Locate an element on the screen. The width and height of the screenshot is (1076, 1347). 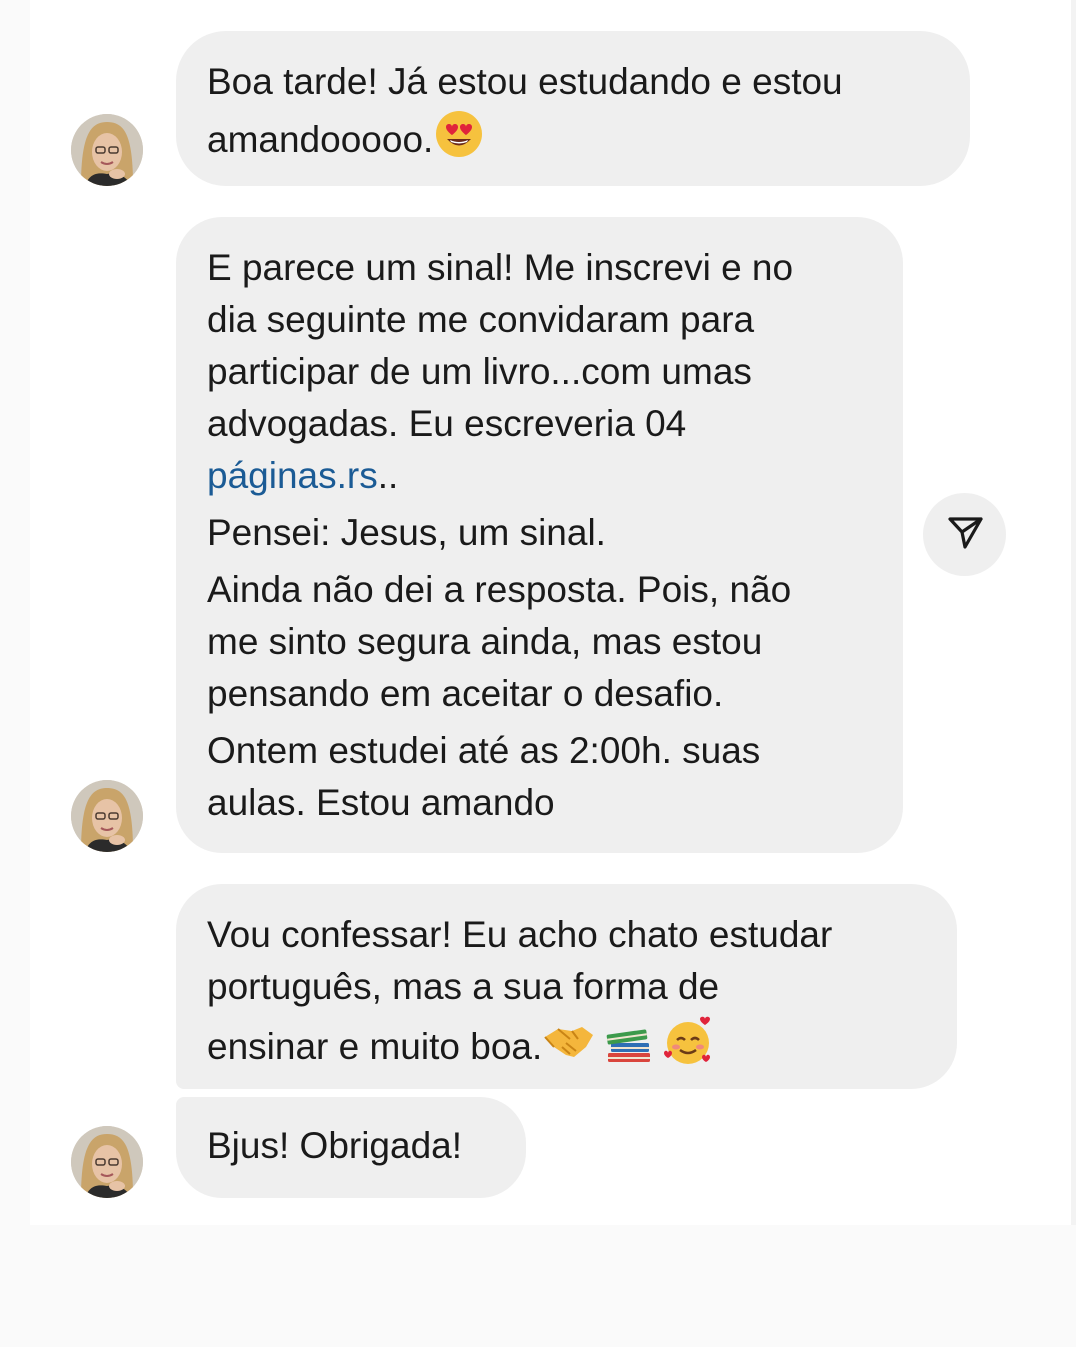
message-line: Ontem estudei até as 2:00h. suas is located at coordinates (484, 750).